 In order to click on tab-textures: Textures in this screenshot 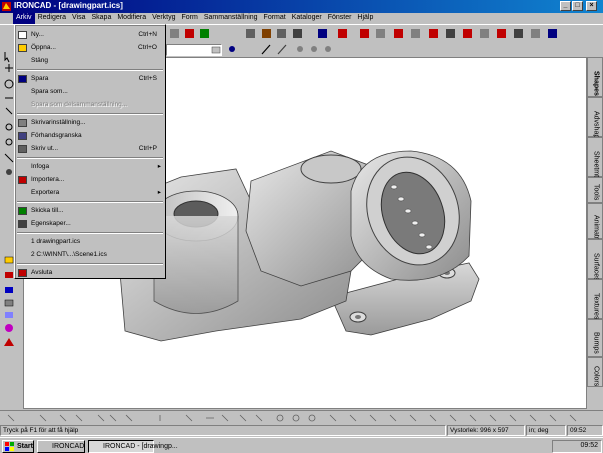, I will do `click(595, 299)`.